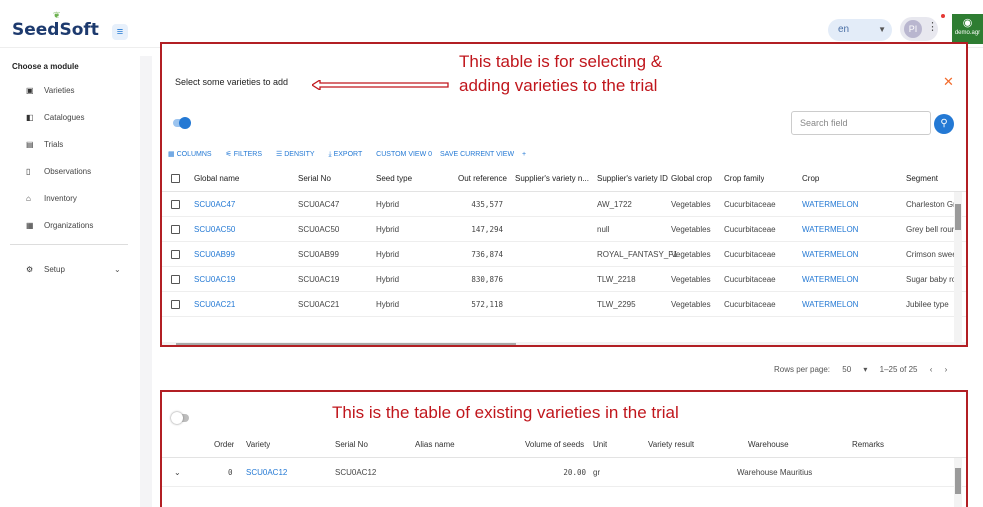  What do you see at coordinates (30, 269) in the screenshot?
I see `setup-icon: ⚙` at bounding box center [30, 269].